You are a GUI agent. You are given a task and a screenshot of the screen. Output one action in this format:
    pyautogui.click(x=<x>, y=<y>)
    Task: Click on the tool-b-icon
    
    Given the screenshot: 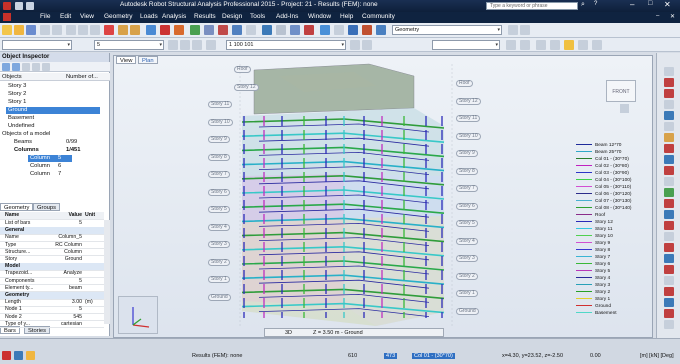 What is the action you would take?
    pyautogui.click(x=525, y=45)
    